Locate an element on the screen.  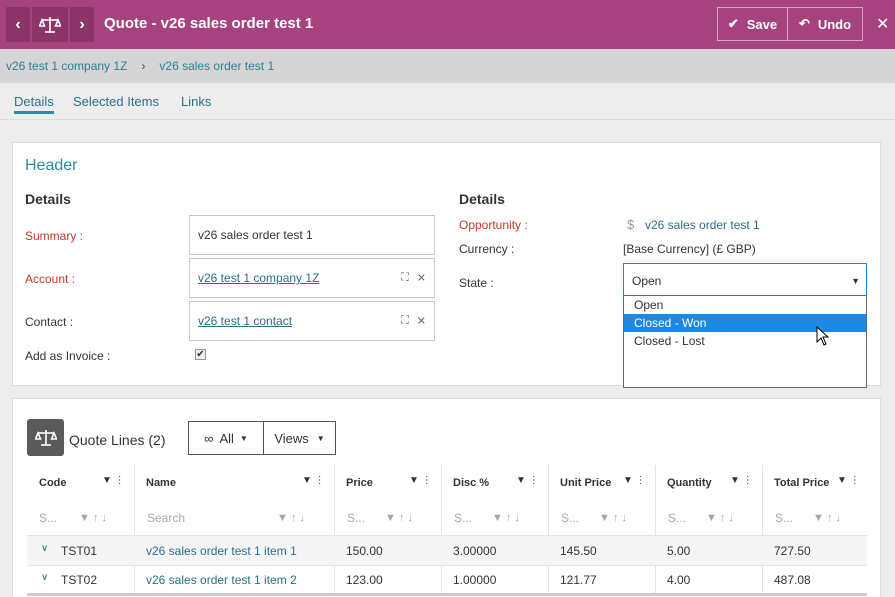
row-divider is located at coordinates (447, 565).